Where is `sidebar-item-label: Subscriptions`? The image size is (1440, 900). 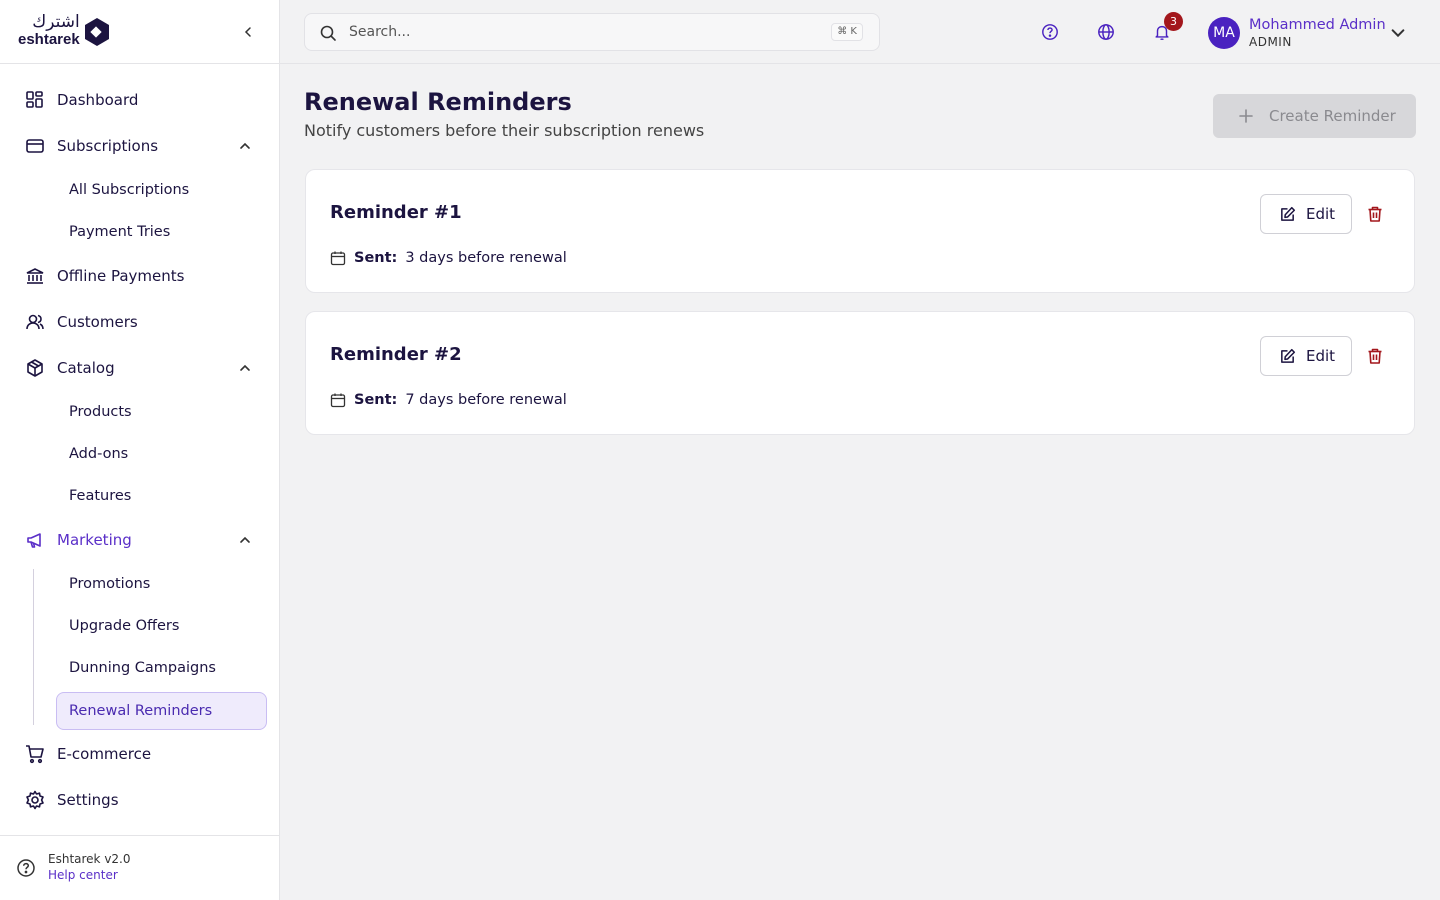
sidebar-item-label: Subscriptions is located at coordinates (108, 146).